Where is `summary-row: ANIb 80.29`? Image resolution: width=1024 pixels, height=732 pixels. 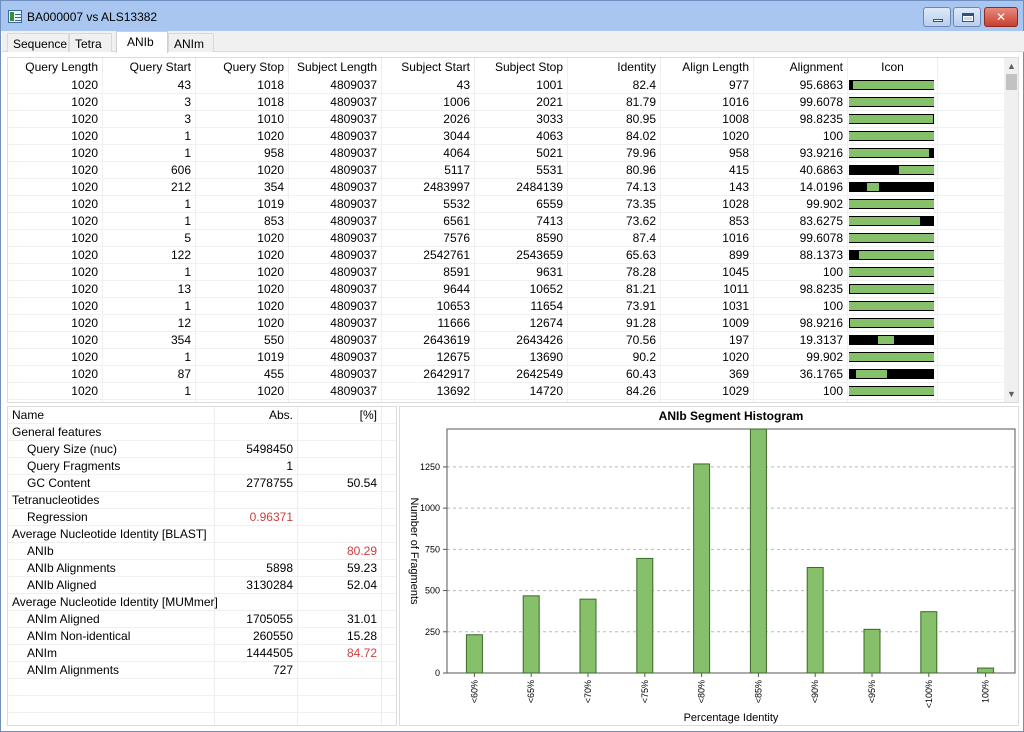 summary-row: ANIb 80.29 is located at coordinates (202, 551).